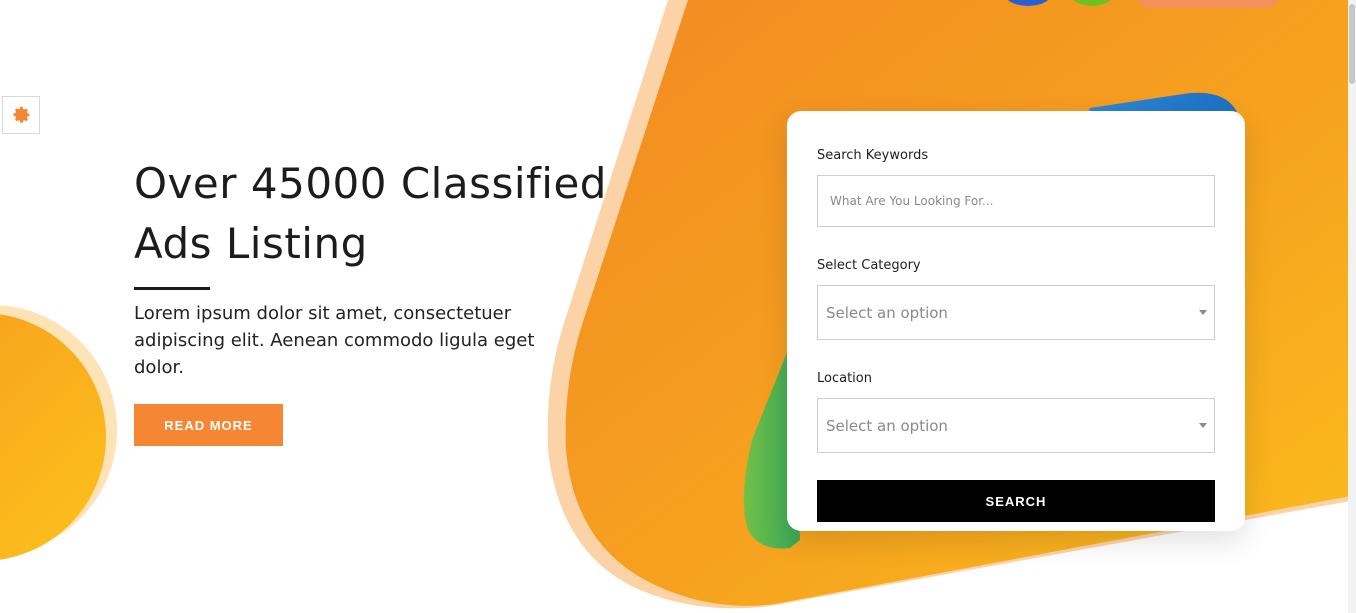  What do you see at coordinates (869, 265) in the screenshot?
I see `category-label: Select Category` at bounding box center [869, 265].